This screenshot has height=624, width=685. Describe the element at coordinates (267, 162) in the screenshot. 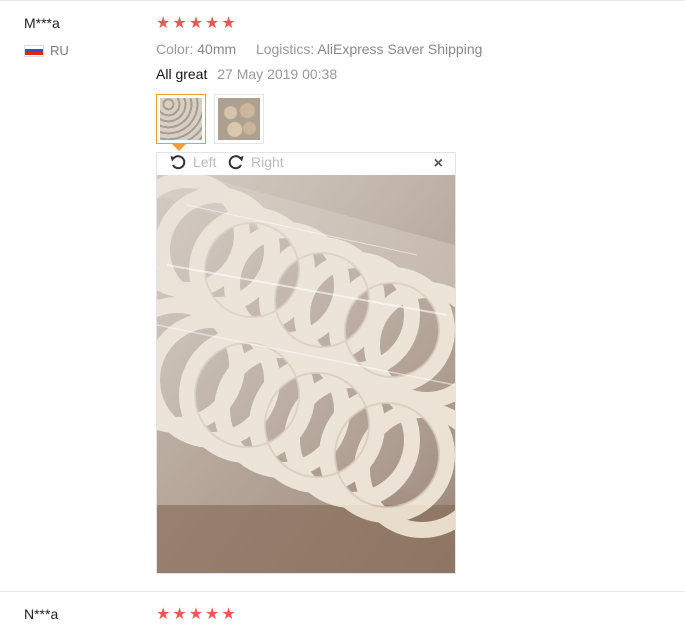

I see `rotate-right-label: Right` at that location.